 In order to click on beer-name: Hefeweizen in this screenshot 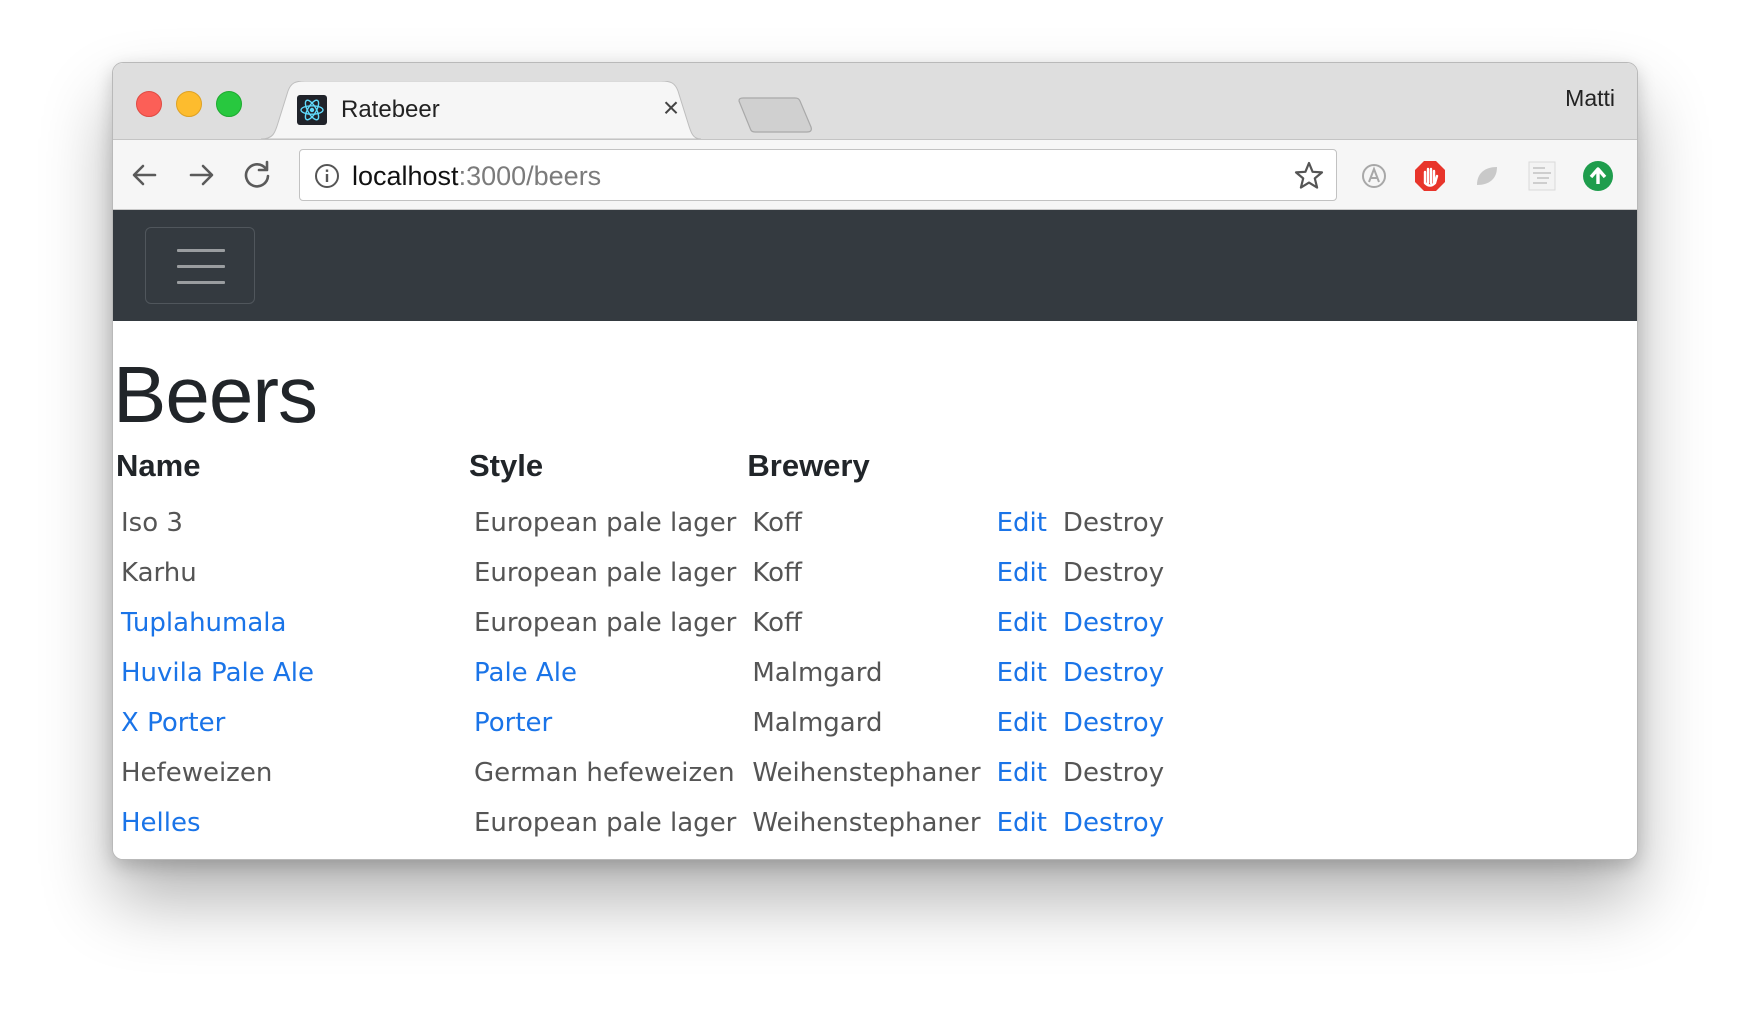, I will do `click(197, 773)`.